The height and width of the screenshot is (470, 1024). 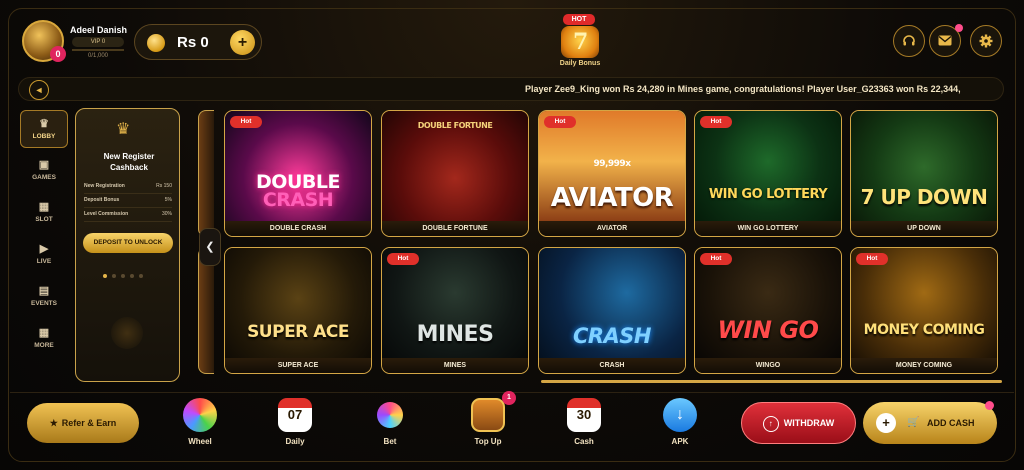 I want to click on treasure-chest-icon, so click(x=488, y=415).